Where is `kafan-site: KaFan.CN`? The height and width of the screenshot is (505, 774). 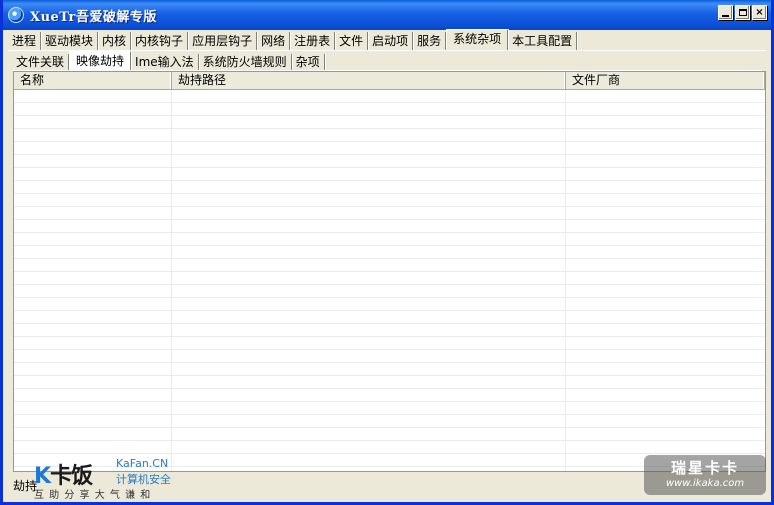 kafan-site: KaFan.CN is located at coordinates (142, 463).